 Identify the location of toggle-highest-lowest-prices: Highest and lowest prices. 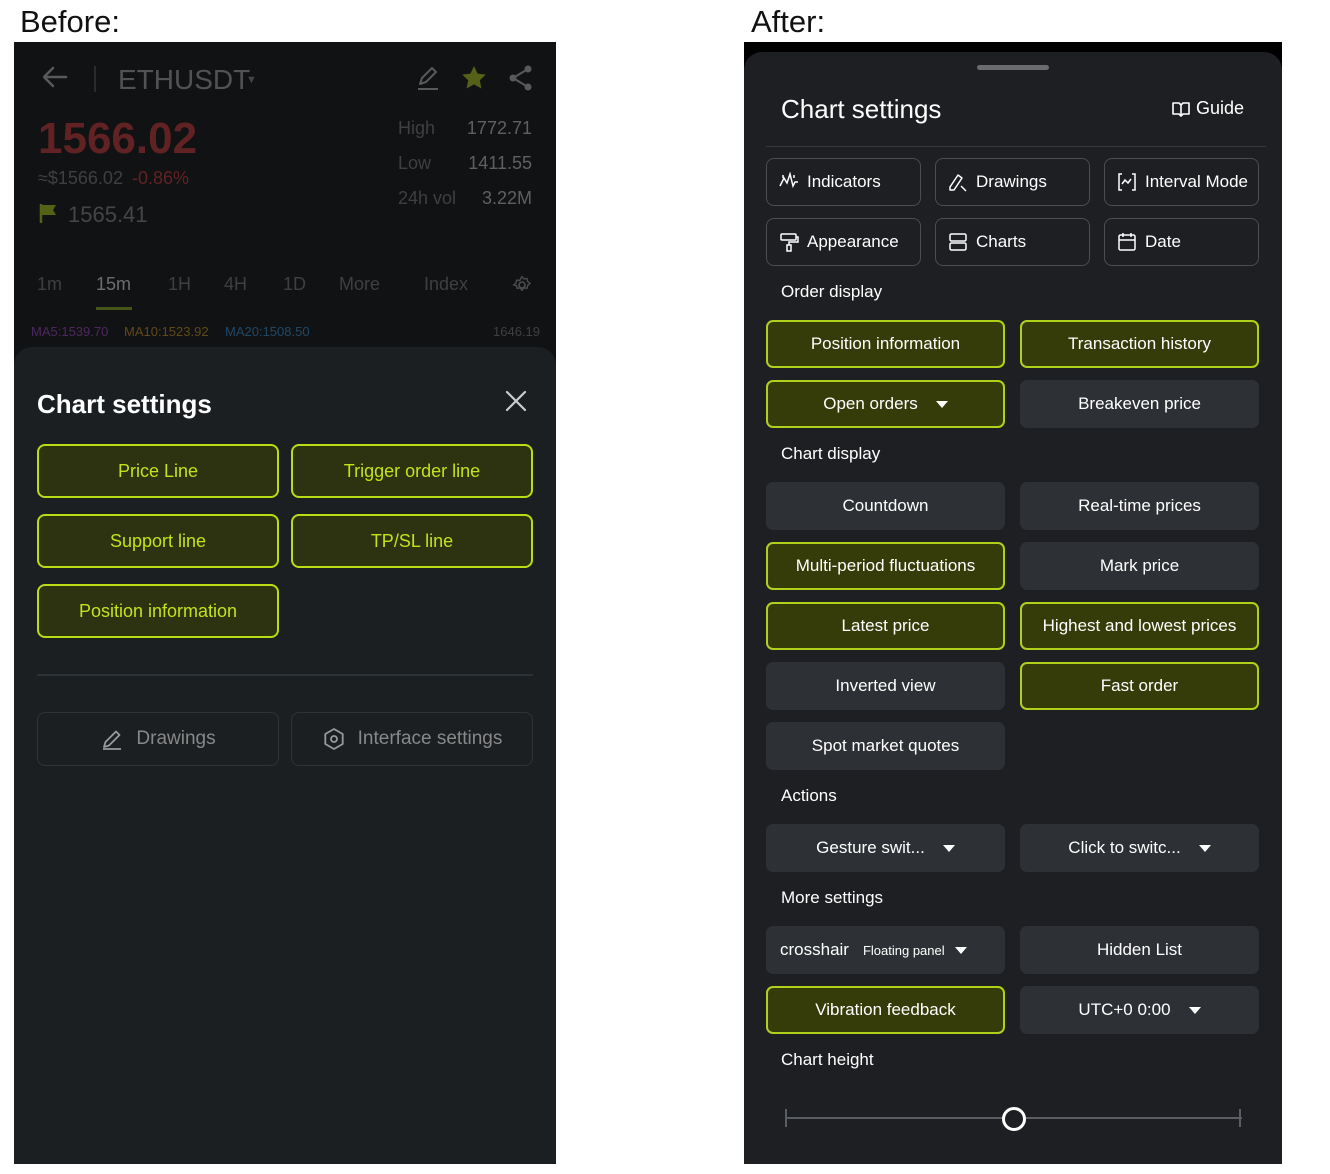
(1139, 626).